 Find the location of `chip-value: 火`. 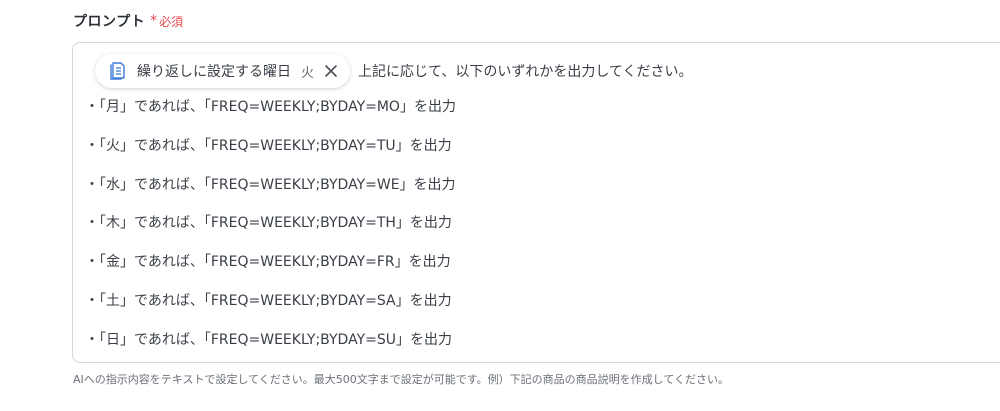

chip-value: 火 is located at coordinates (308, 73).